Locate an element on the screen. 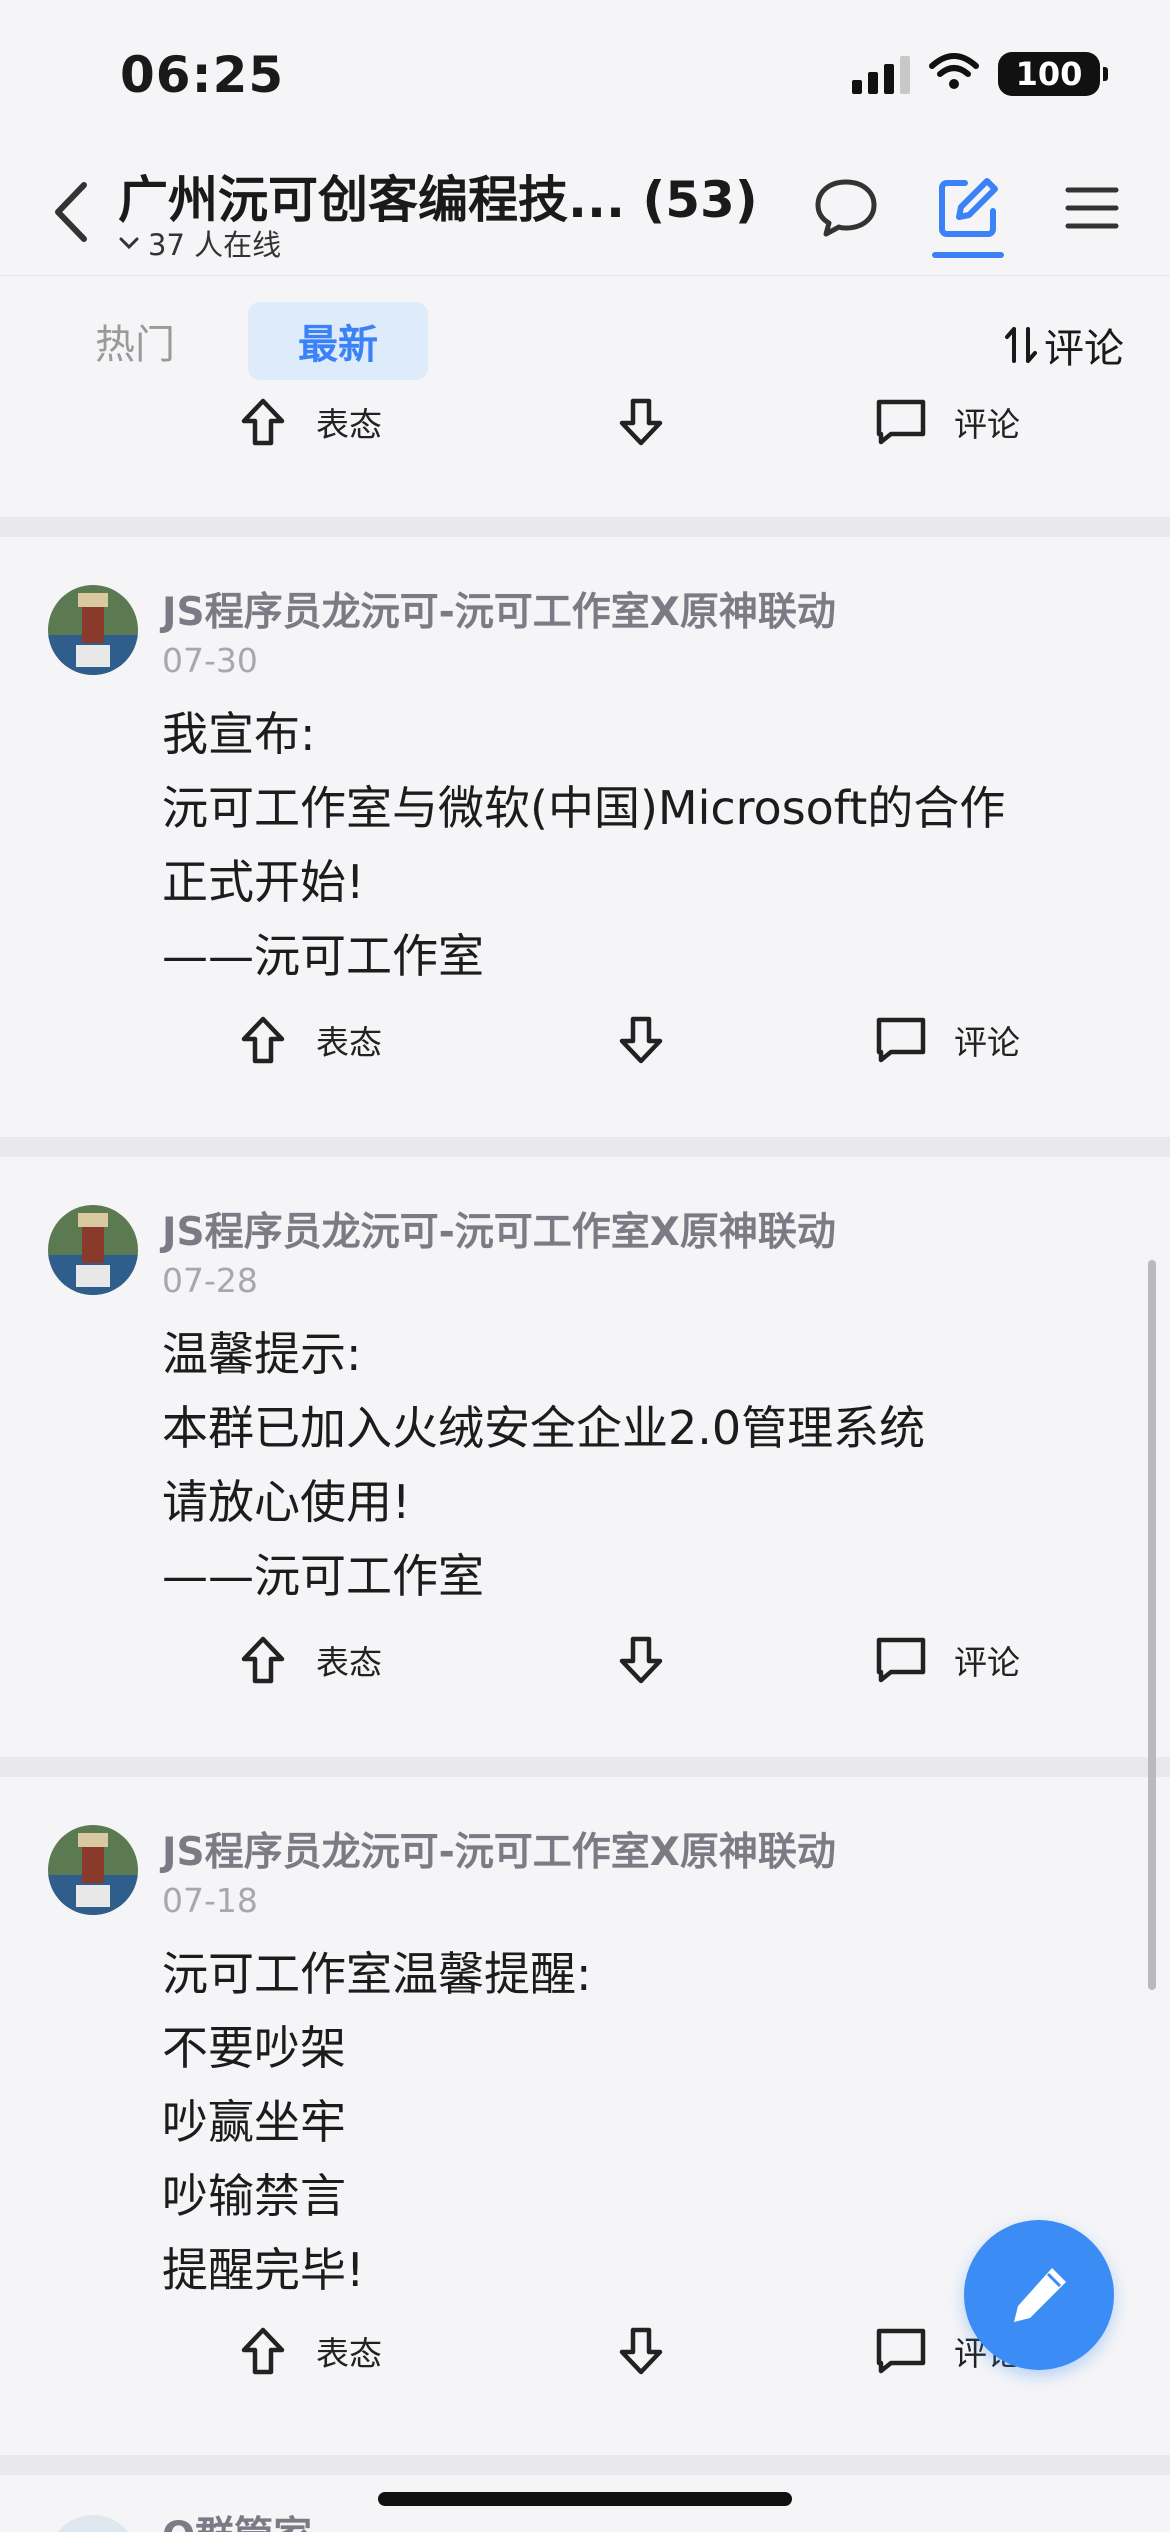 The height and width of the screenshot is (2532, 1170). home-indicator is located at coordinates (585, 2499).